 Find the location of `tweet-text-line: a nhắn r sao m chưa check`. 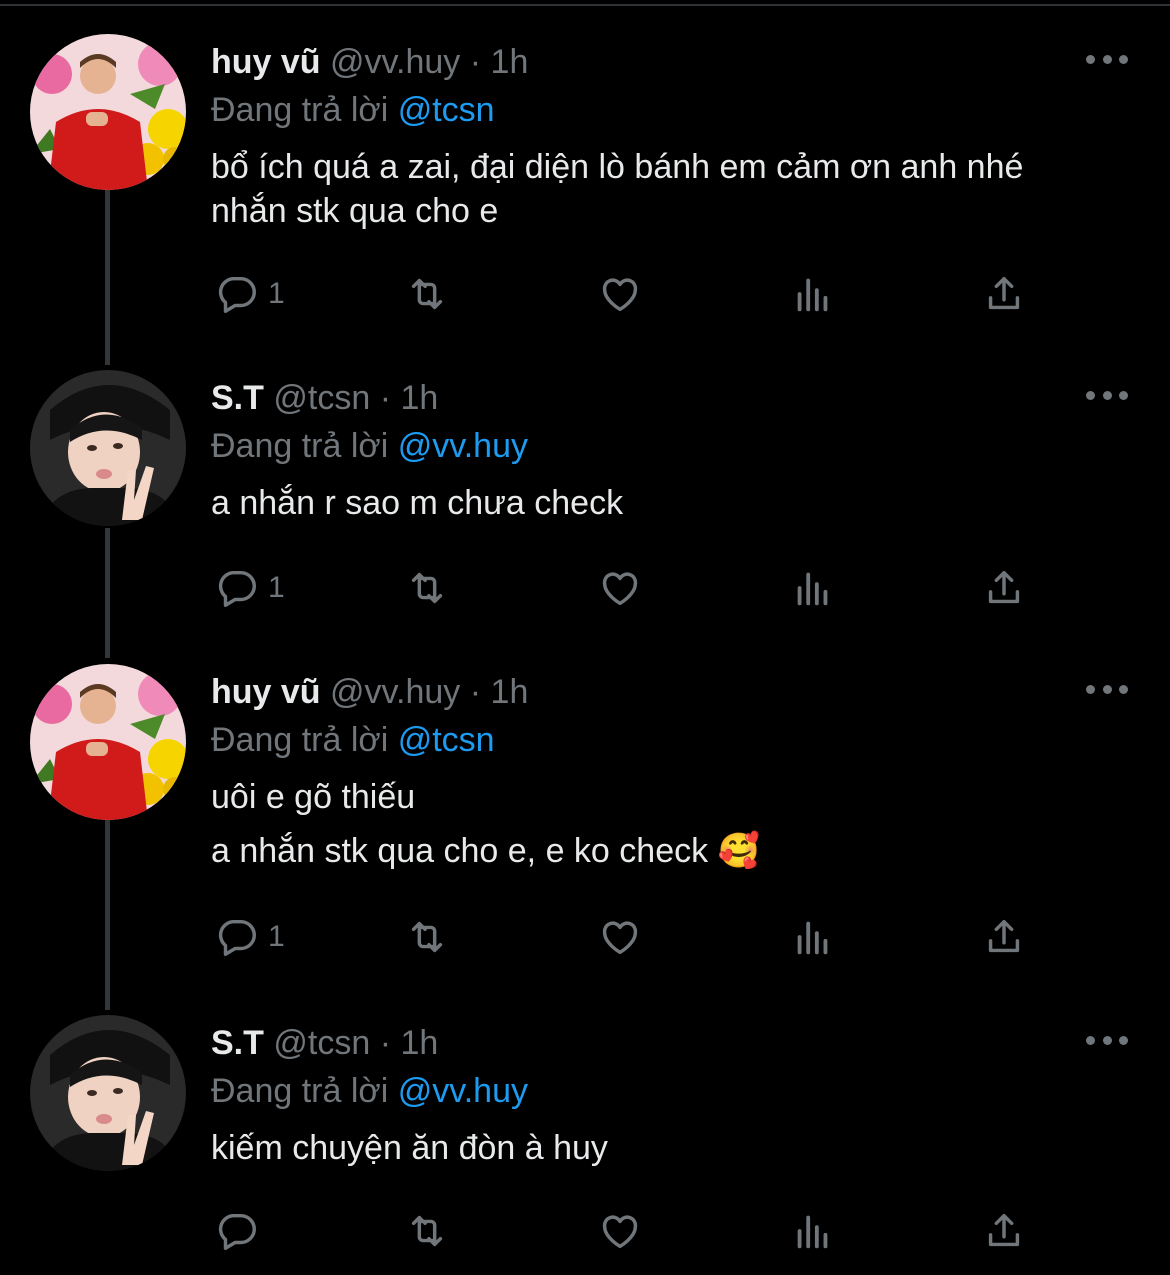

tweet-text-line: a nhắn r sao m chưa check is located at coordinates (417, 503).